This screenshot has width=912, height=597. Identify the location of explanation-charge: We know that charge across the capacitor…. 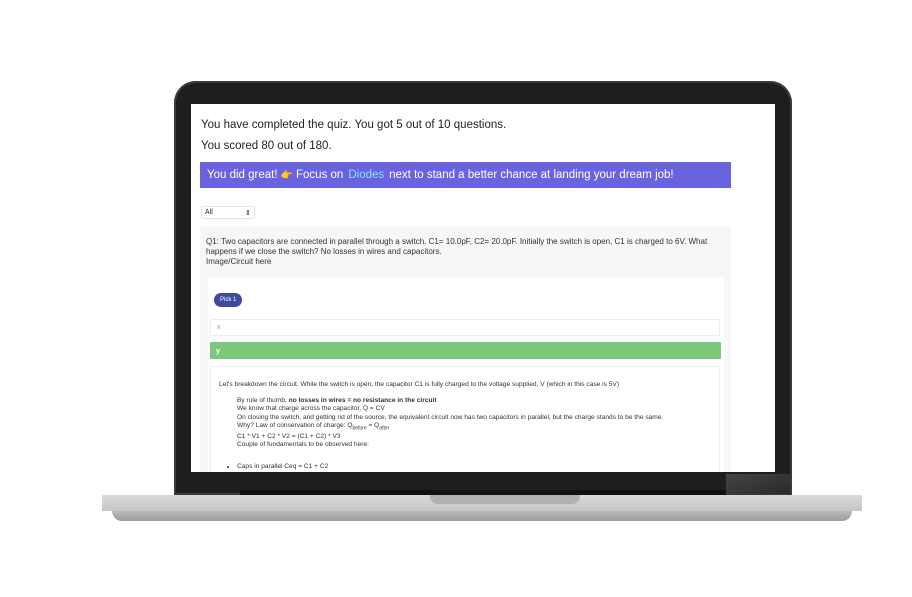
(311, 409).